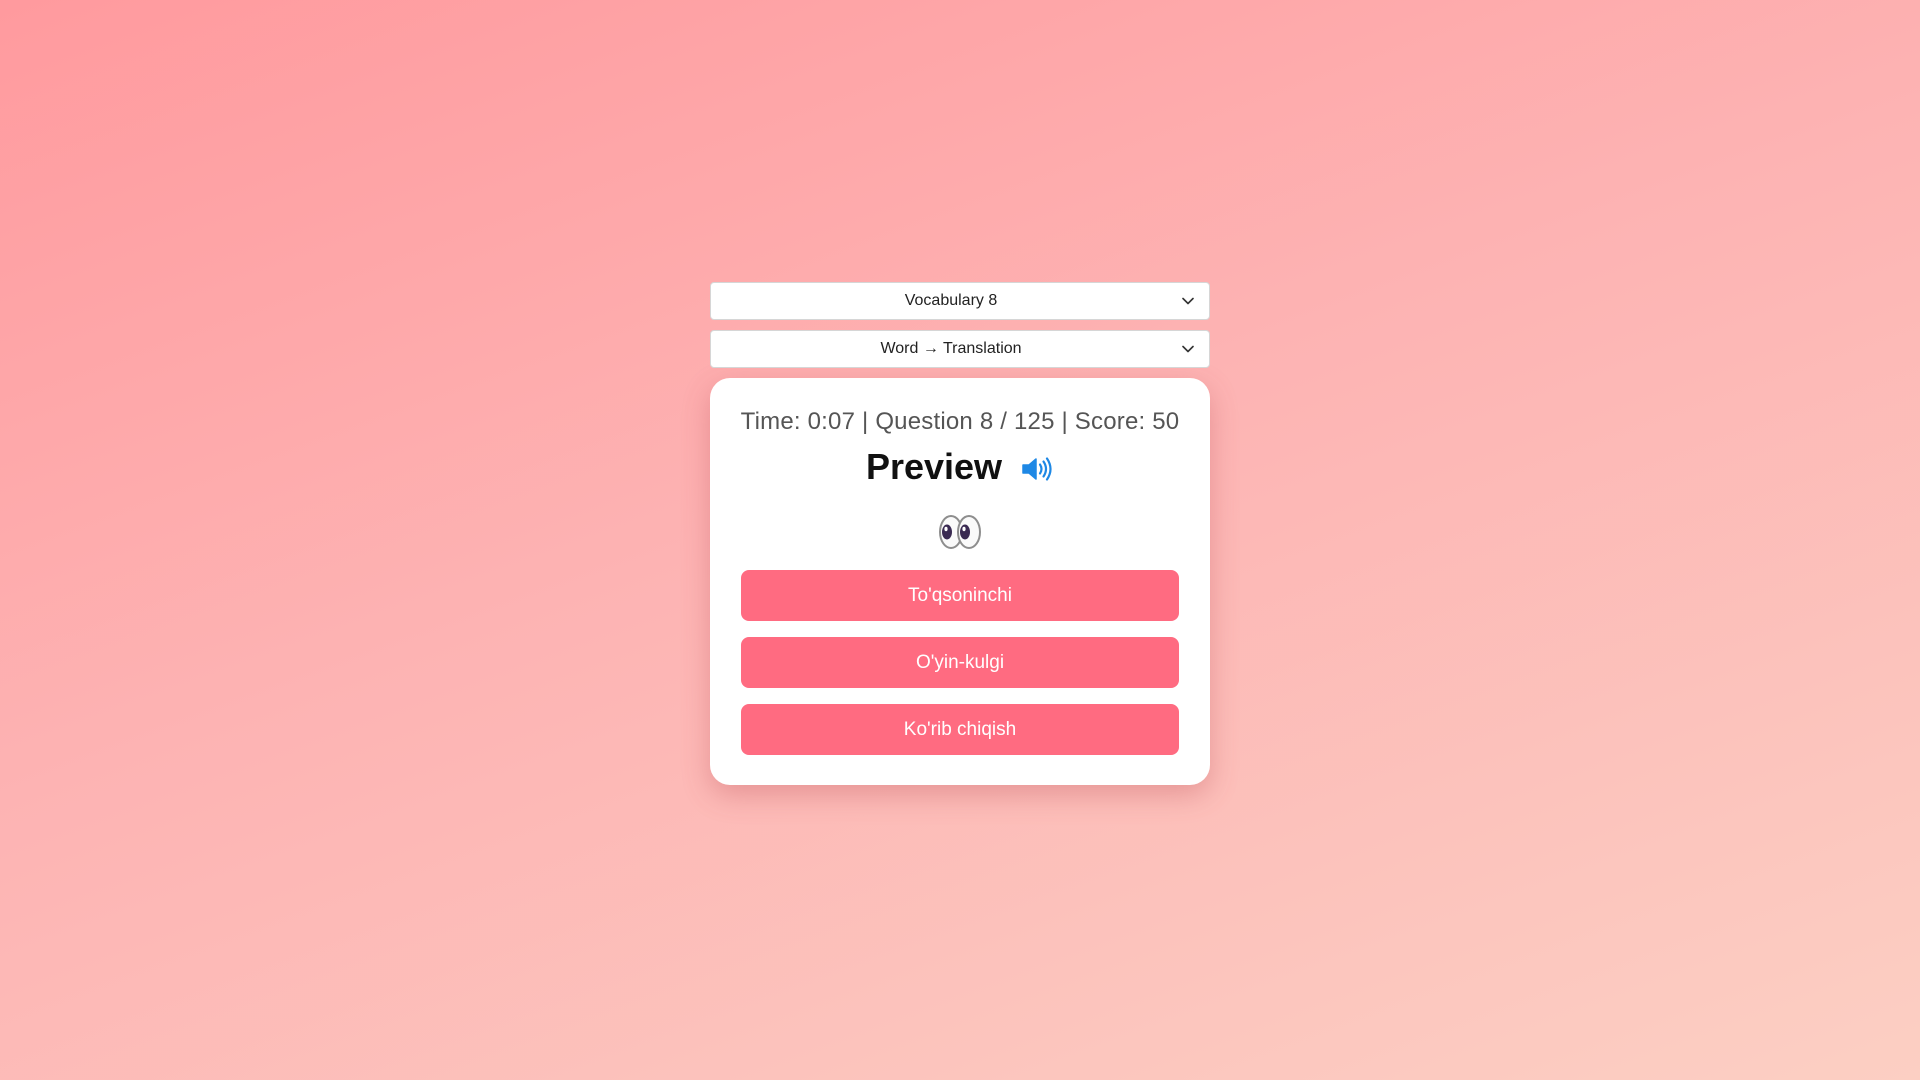 The height and width of the screenshot is (1080, 1920). I want to click on vocabulary-select-value: Vocabulary 8, so click(951, 300).